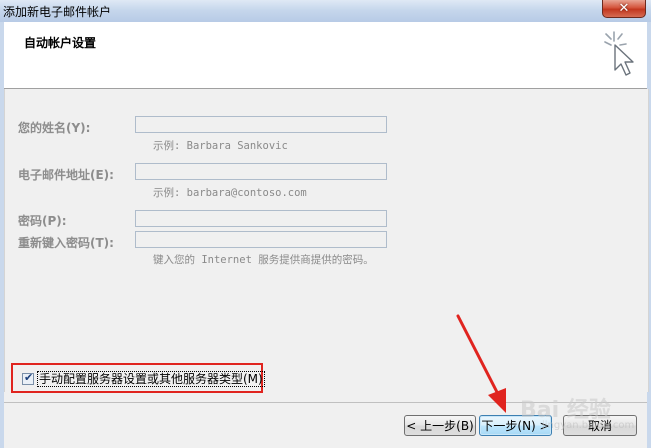 The width and height of the screenshot is (651, 448). I want to click on checkmark-icon: ✔, so click(29, 377).